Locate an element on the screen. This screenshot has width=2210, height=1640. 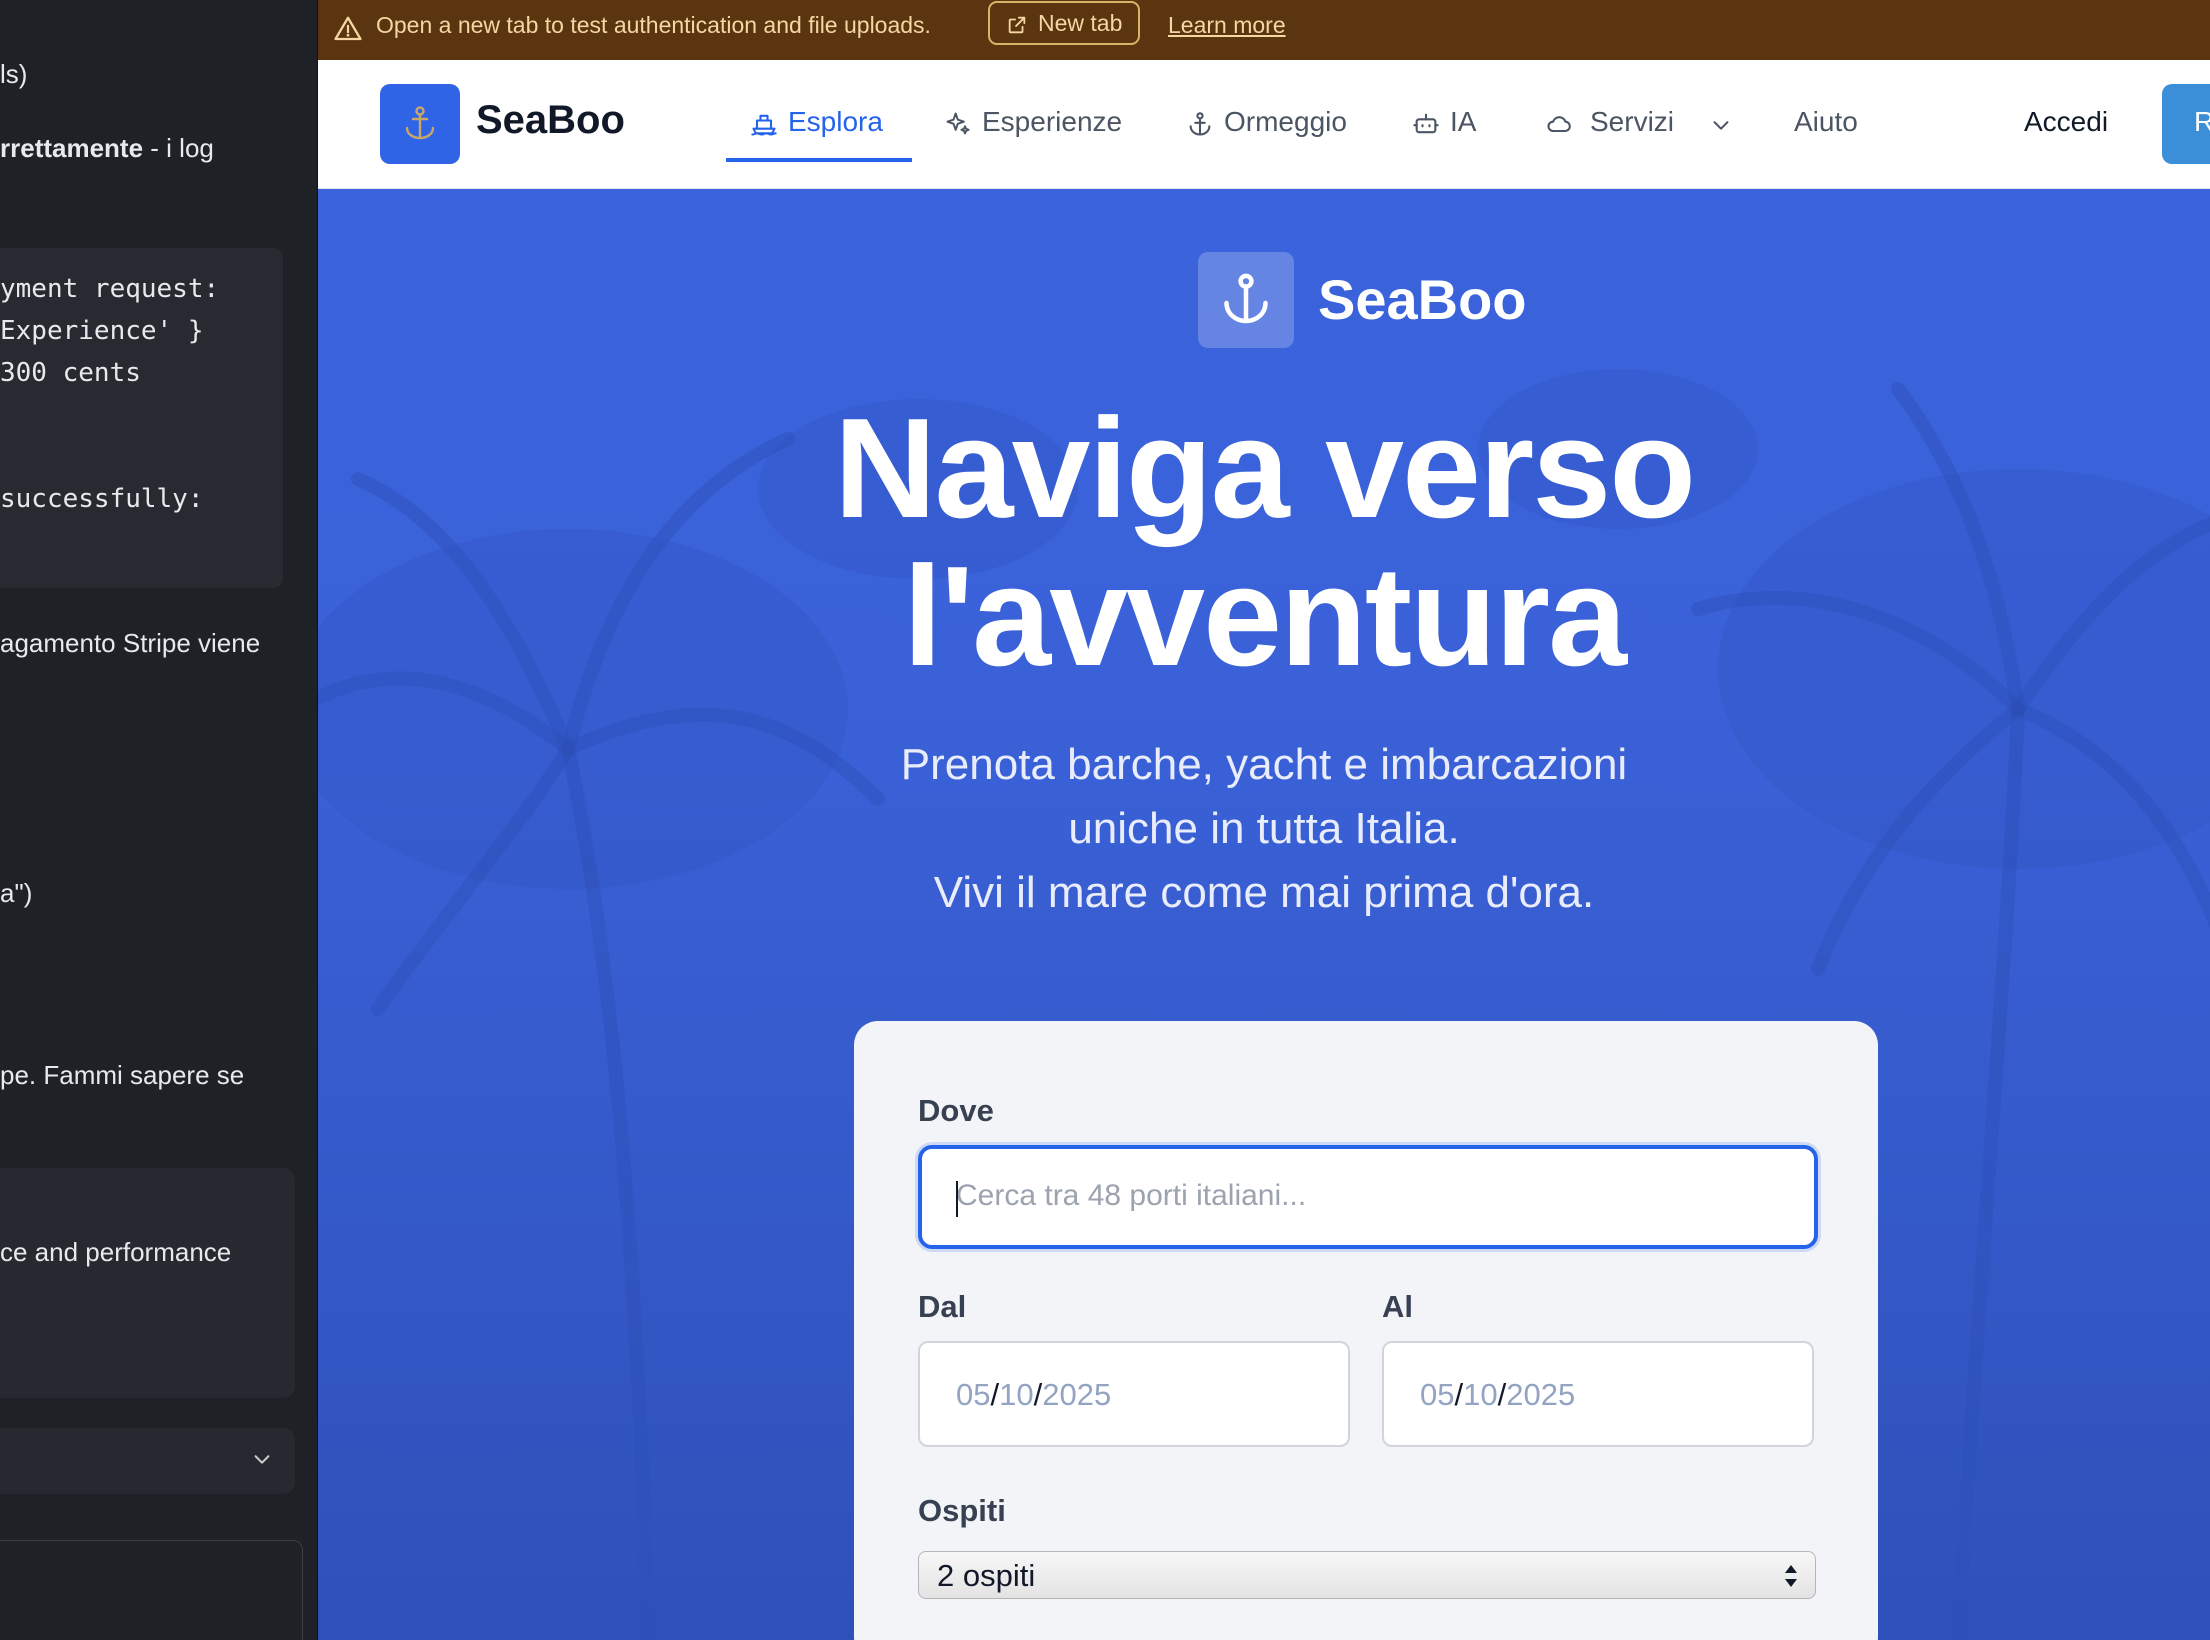
nav-item-label: Aiuto is located at coordinates (1826, 121).